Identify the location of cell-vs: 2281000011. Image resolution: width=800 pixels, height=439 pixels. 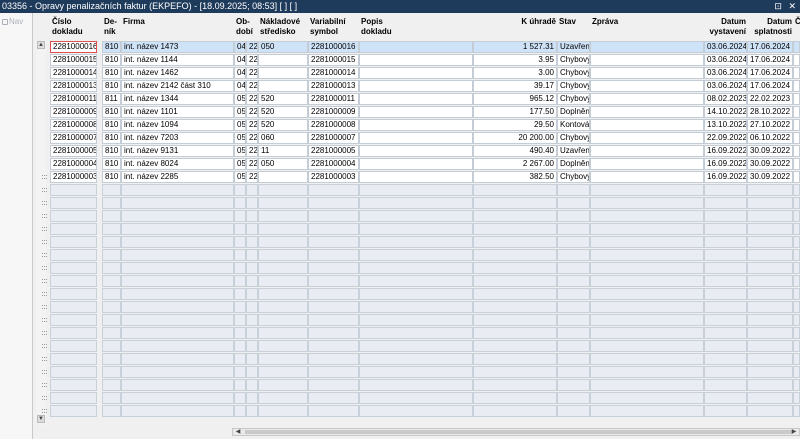
(333, 99).